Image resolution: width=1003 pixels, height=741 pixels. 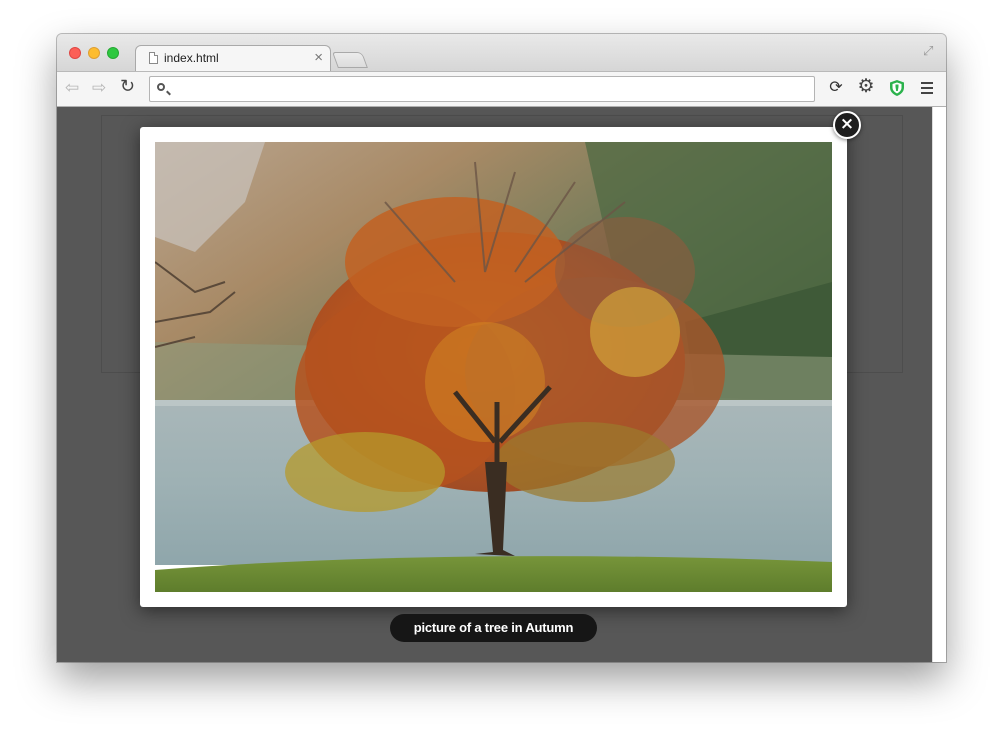 I want to click on browser-toolbar: ⇦ ⇨ ↻ ⟳ ⚙, so click(x=501, y=89).